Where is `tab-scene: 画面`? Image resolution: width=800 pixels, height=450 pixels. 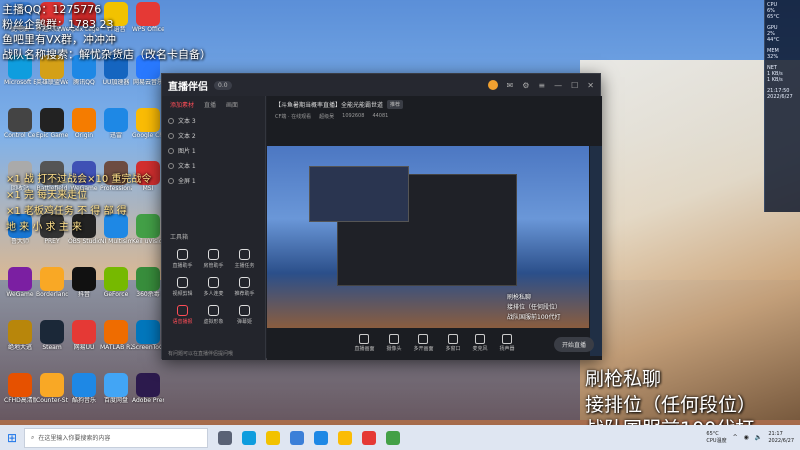 tab-scene: 画面 is located at coordinates (232, 104).